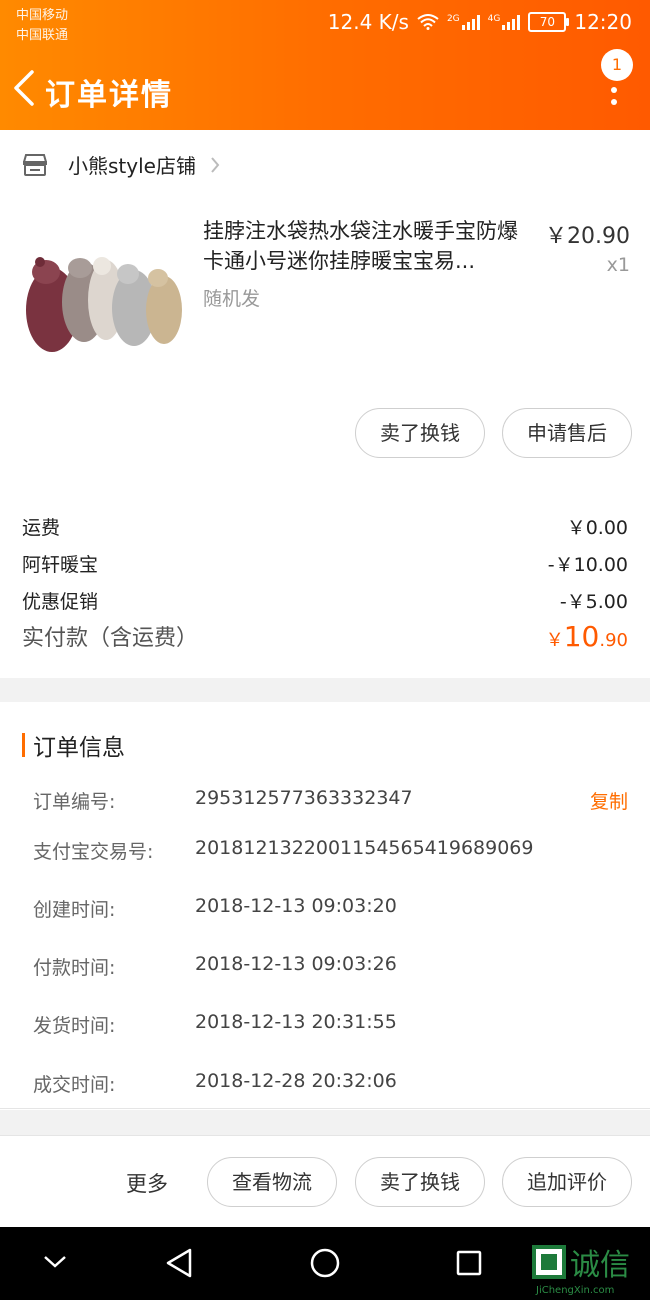 The image size is (650, 1300). Describe the element at coordinates (325, 563) in the screenshot. I see `fee-row: 阿轩暖宝 -￥10.00` at that location.